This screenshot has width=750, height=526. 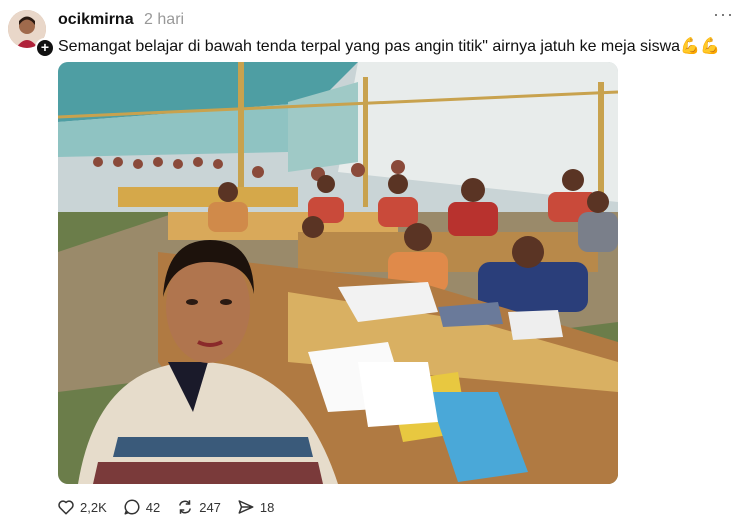 What do you see at coordinates (255, 507) in the screenshot?
I see `share-button: 18` at bounding box center [255, 507].